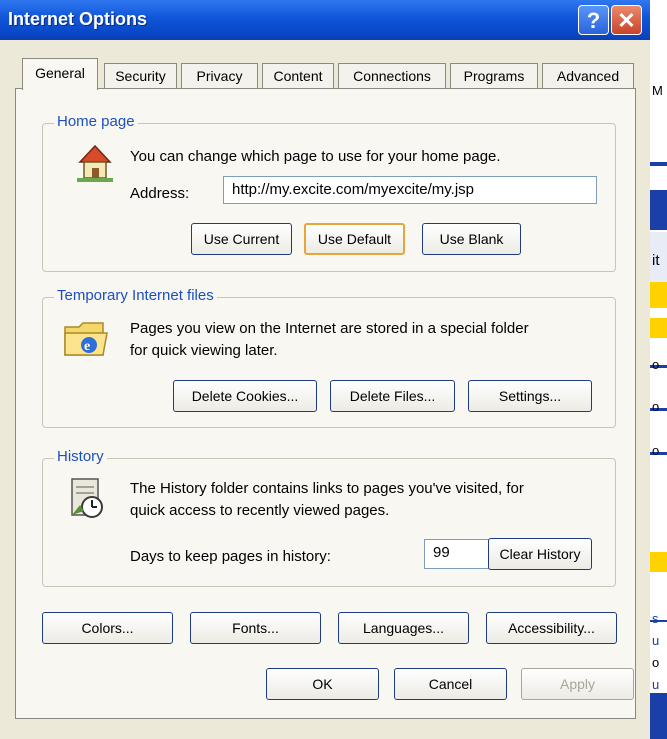  What do you see at coordinates (325, 20) in the screenshot?
I see `title-bar: Internet Options ? ✕` at bounding box center [325, 20].